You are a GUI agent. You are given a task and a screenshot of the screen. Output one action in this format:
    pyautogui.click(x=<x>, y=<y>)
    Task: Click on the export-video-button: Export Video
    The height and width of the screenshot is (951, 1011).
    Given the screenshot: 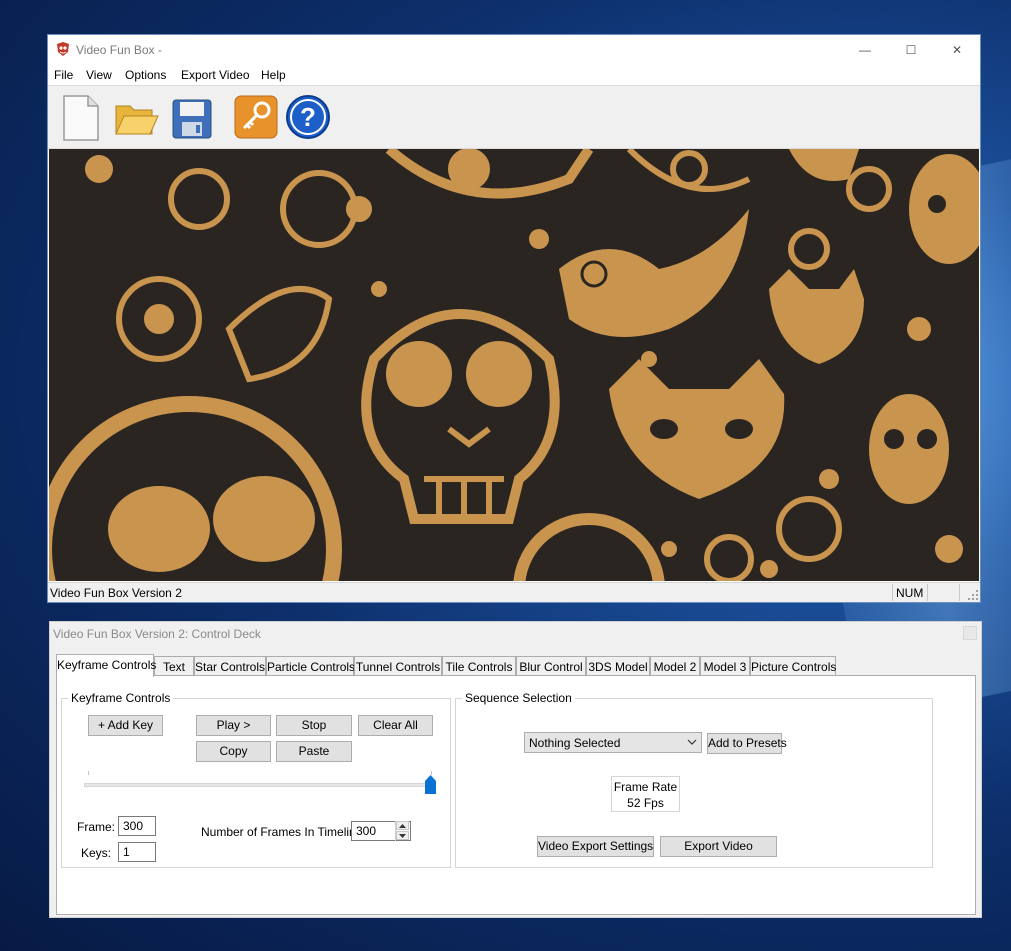 What is the action you would take?
    pyautogui.click(x=718, y=846)
    